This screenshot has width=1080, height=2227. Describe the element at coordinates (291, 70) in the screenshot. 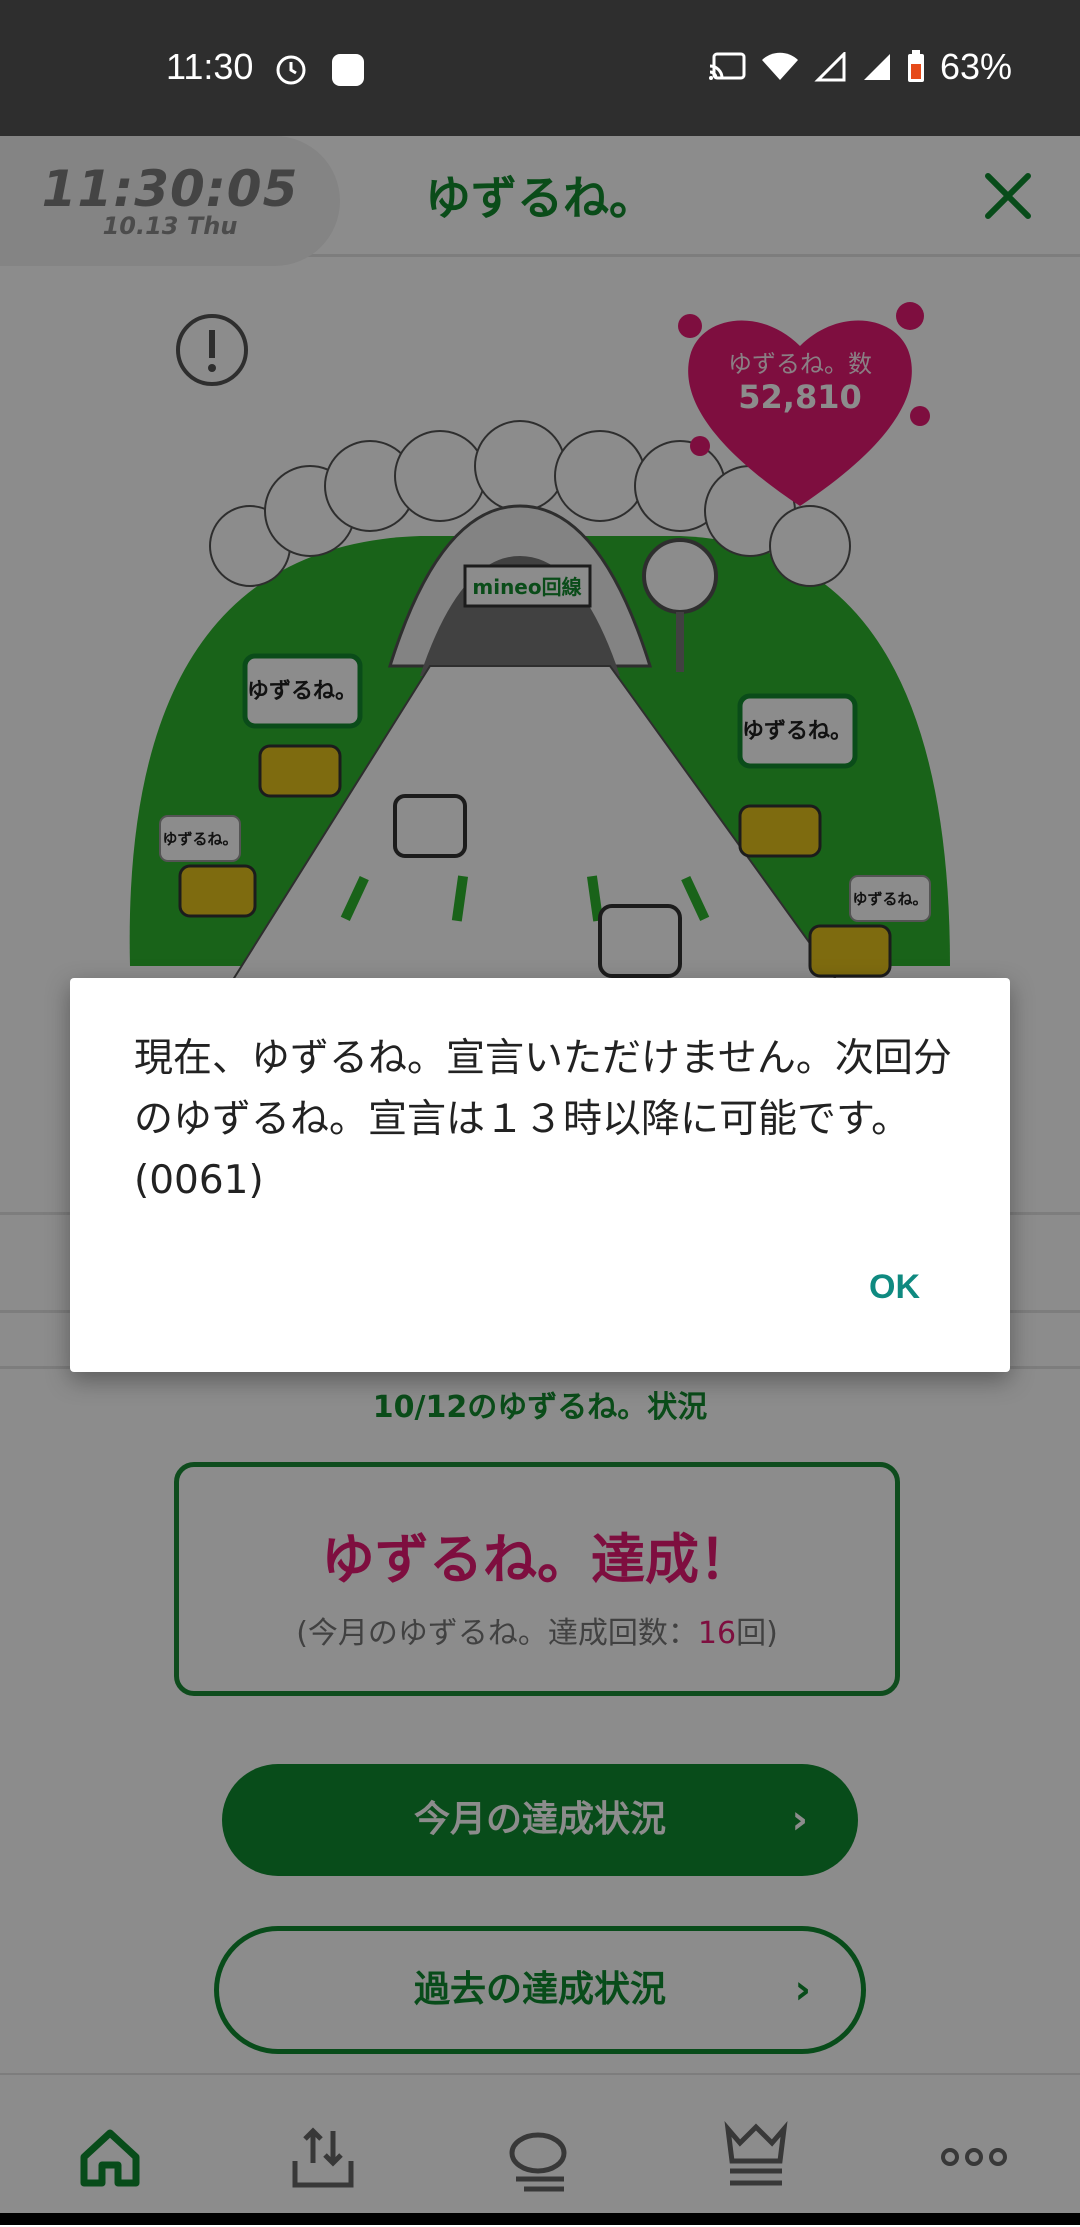

I see `alarm-icon` at that location.